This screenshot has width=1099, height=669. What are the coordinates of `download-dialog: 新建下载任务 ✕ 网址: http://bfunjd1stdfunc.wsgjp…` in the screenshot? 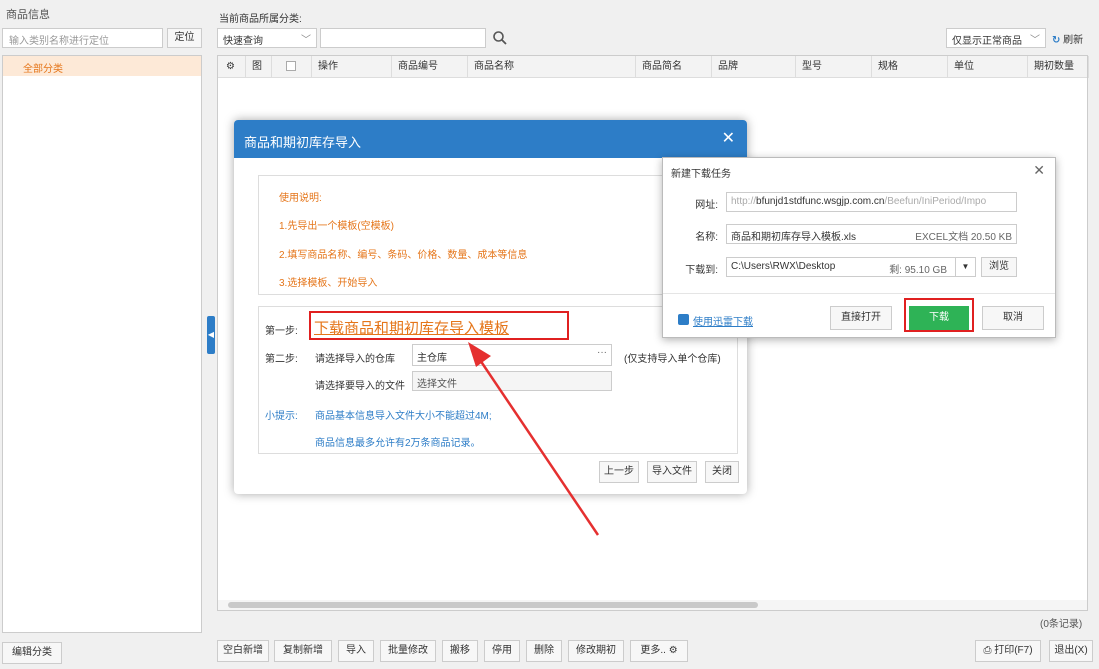 It's located at (859, 247).